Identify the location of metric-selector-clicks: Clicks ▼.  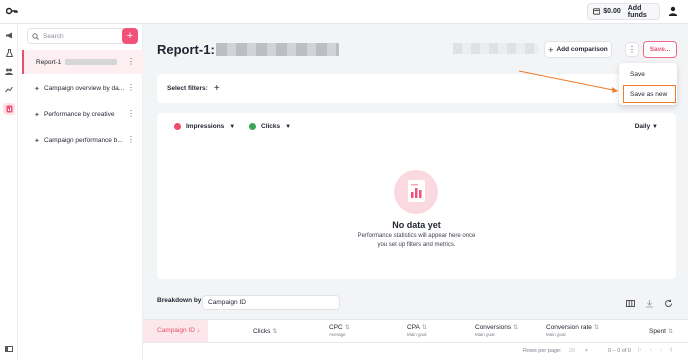
(270, 126).